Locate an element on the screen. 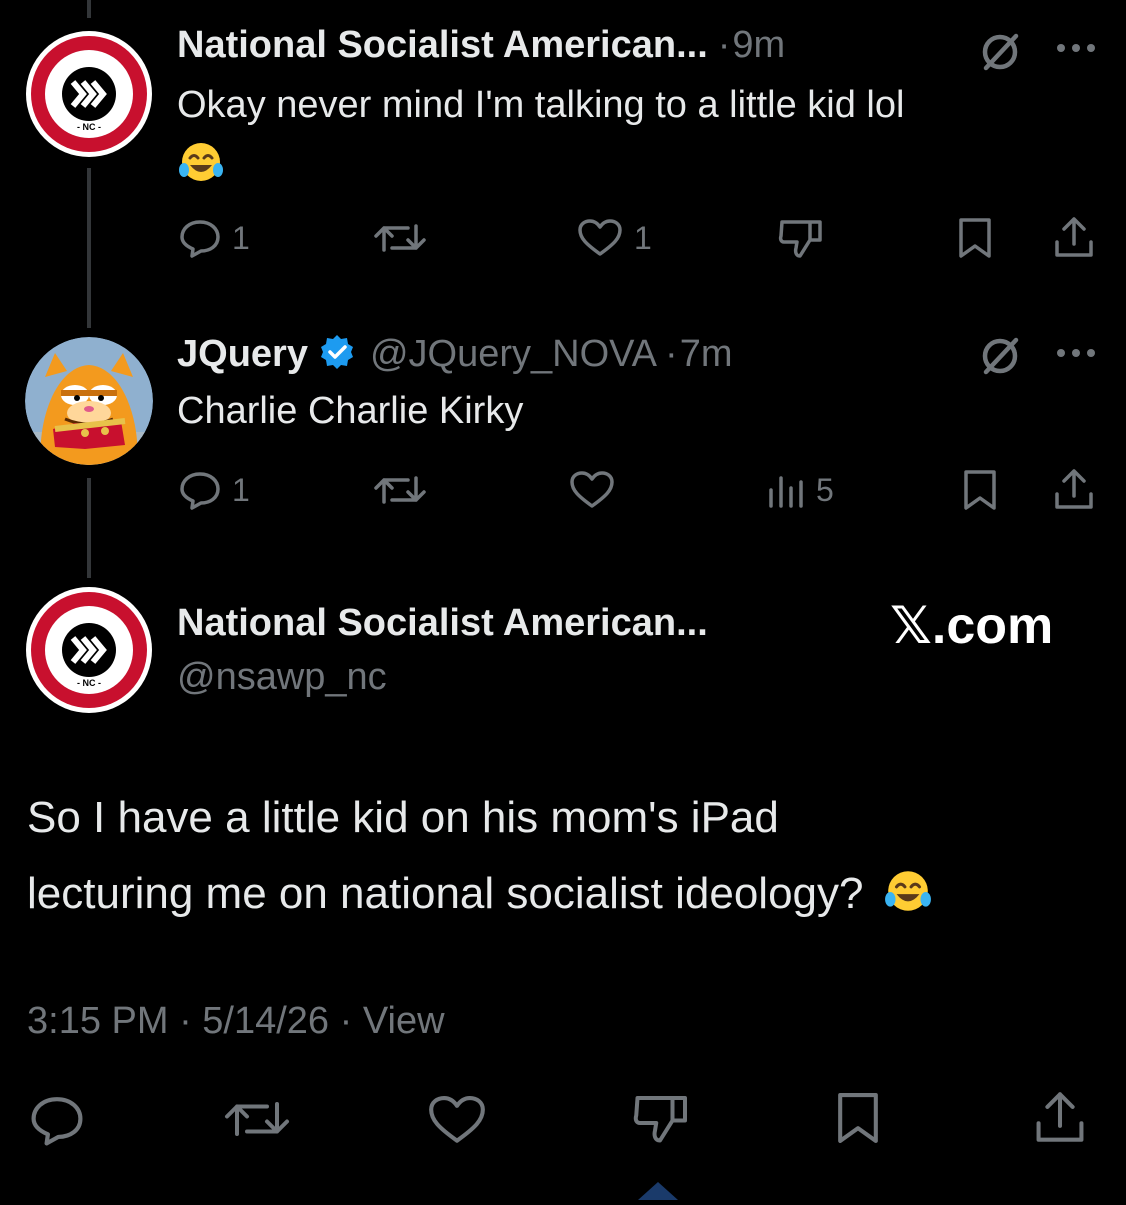 The height and width of the screenshot is (1205, 1126). reply-button is located at coordinates (57, 1122).